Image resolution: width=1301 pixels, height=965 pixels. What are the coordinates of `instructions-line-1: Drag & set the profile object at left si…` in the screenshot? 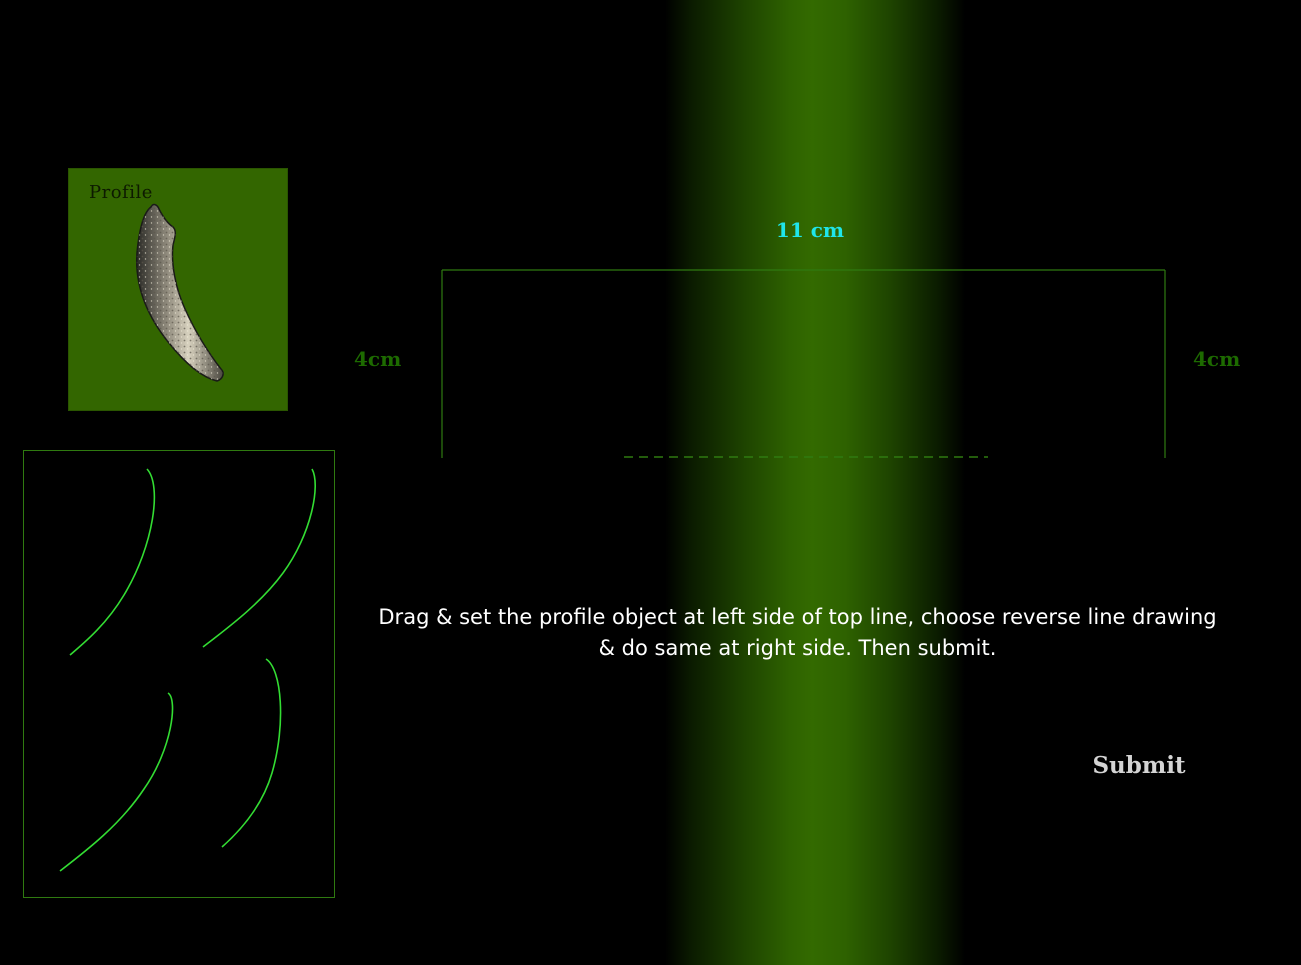 It's located at (797, 617).